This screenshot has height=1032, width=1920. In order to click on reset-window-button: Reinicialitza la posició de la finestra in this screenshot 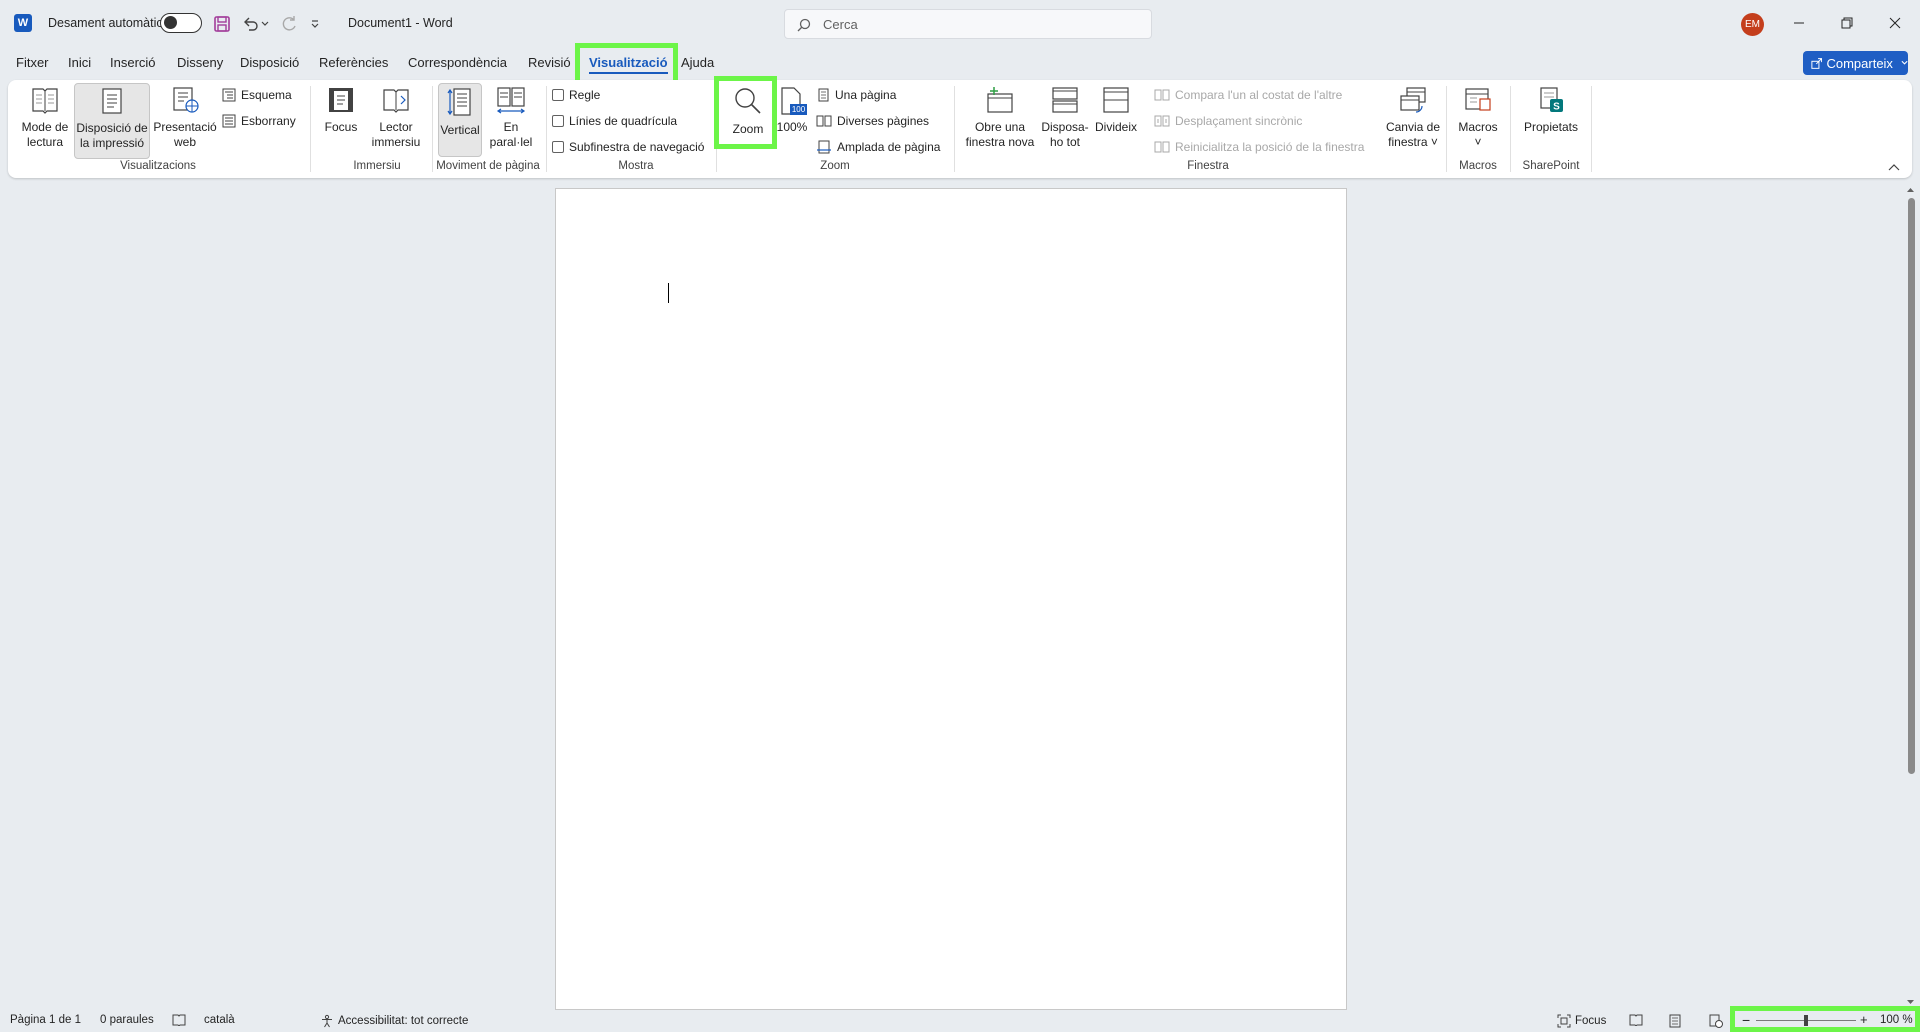, I will do `click(1259, 147)`.